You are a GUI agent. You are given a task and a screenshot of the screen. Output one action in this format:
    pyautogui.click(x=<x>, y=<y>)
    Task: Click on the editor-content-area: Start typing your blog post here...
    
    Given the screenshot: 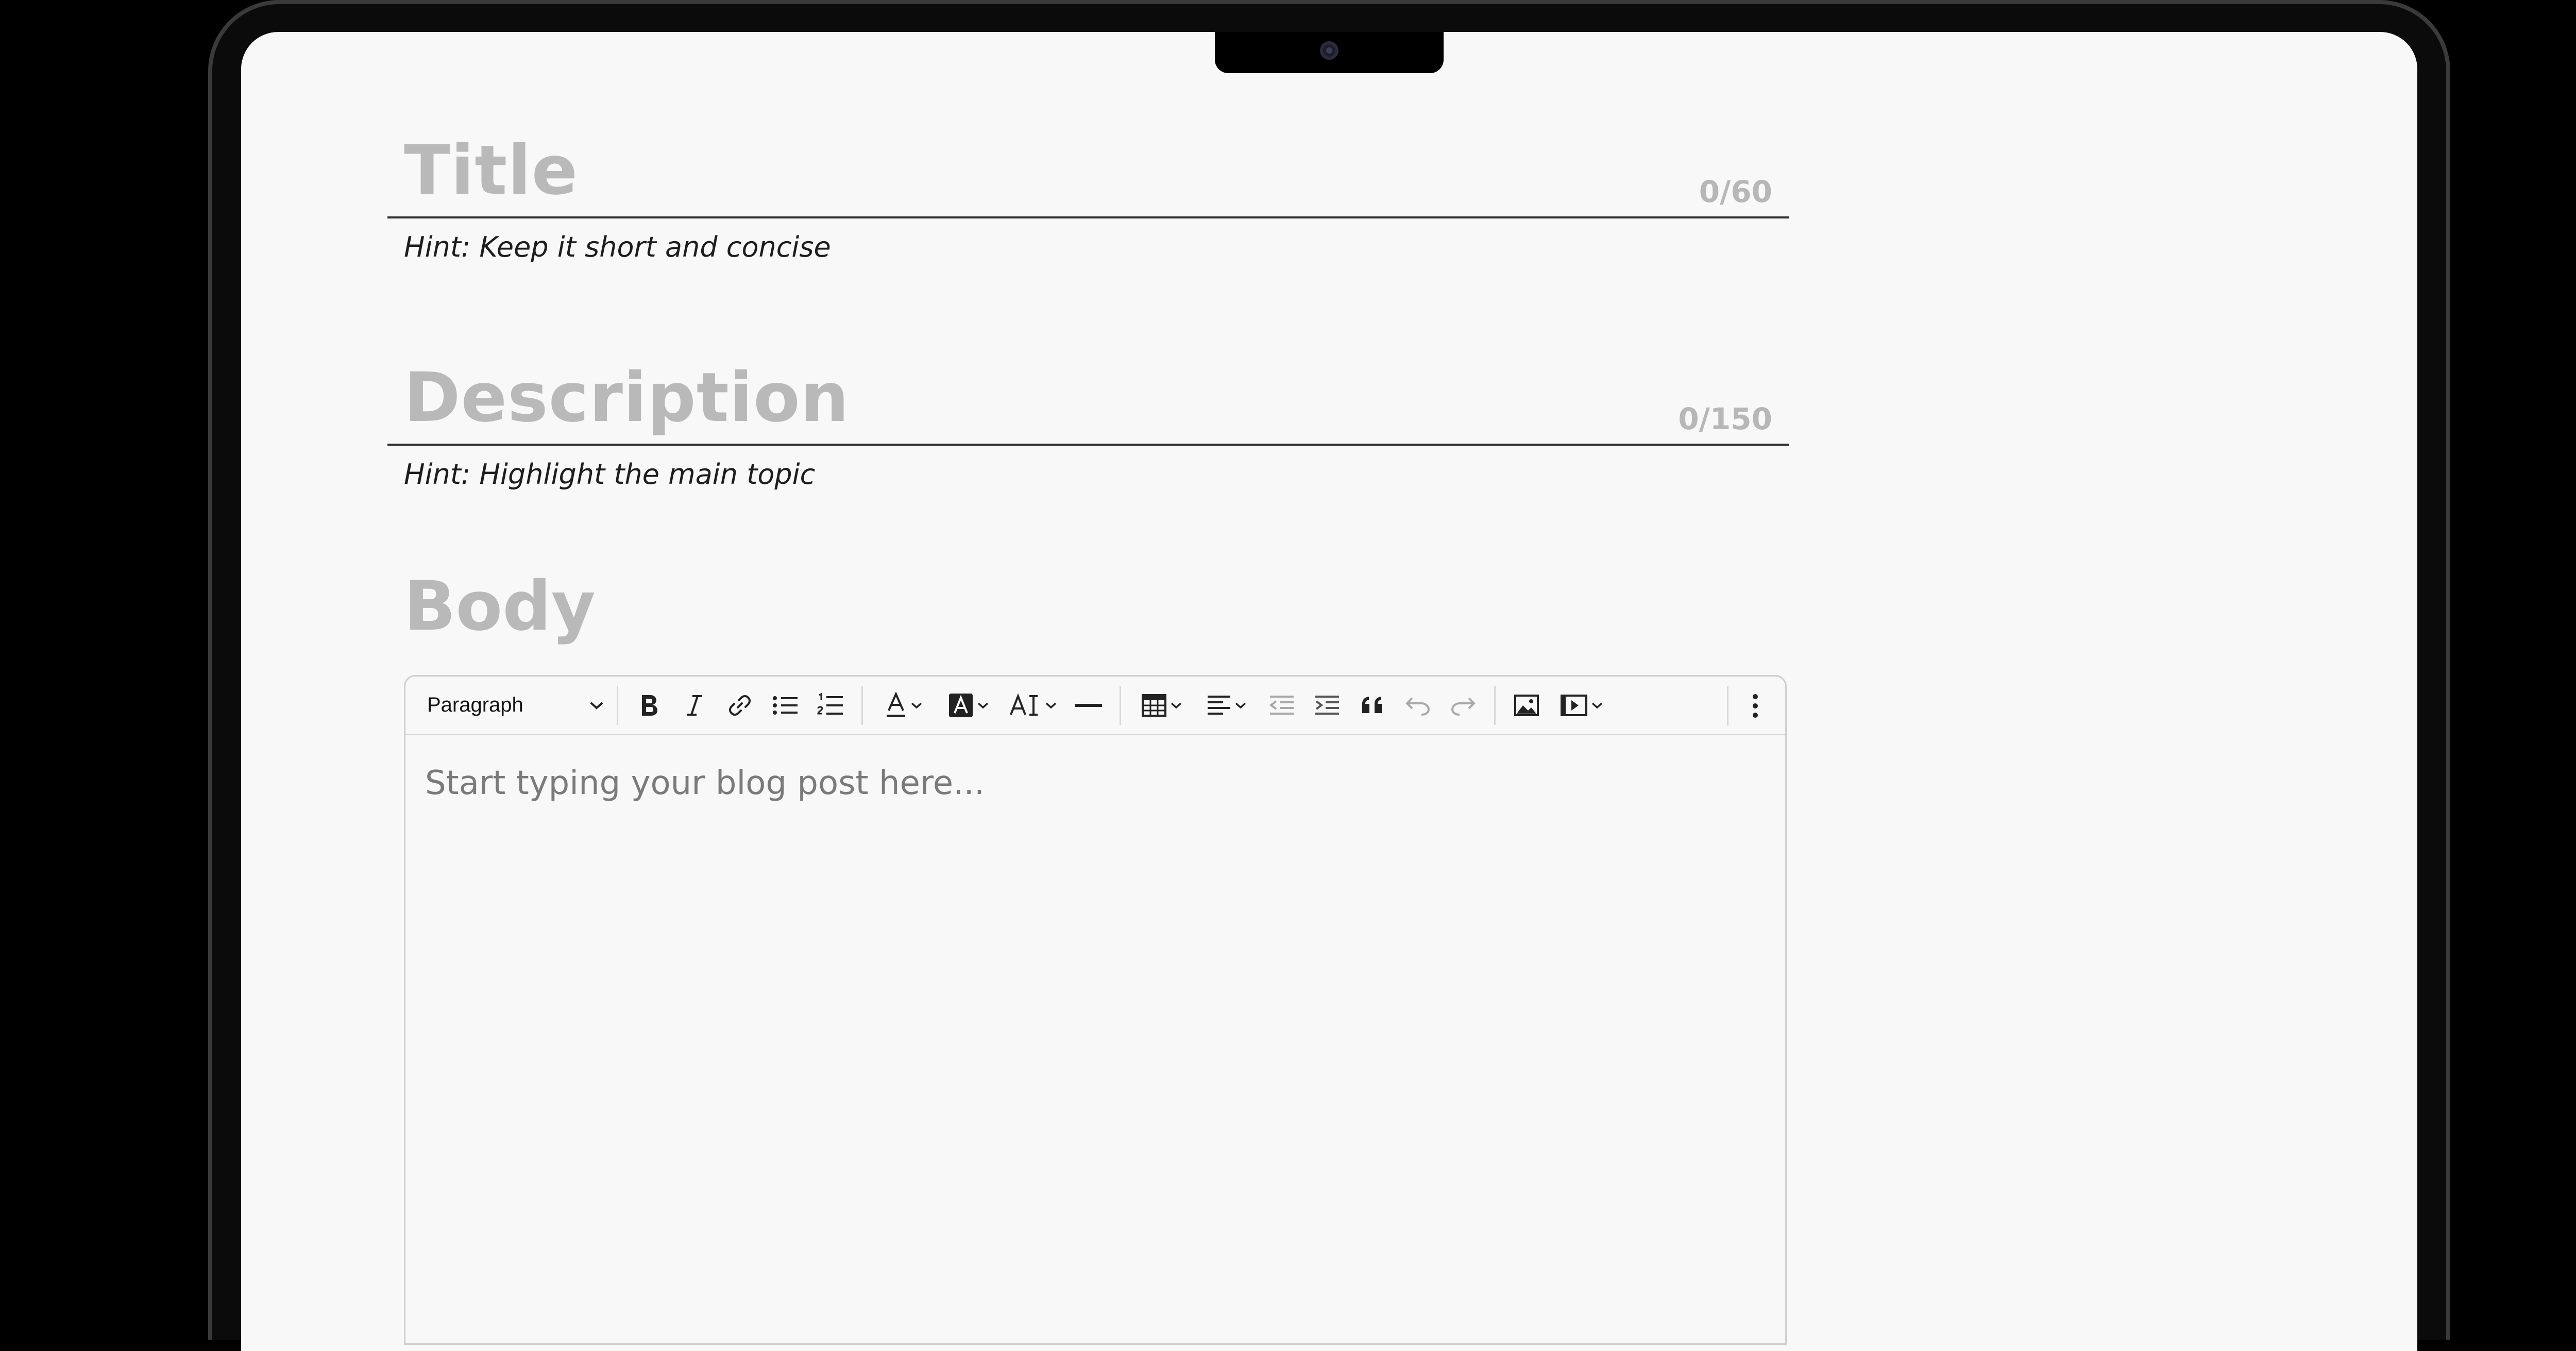 What is the action you would take?
    pyautogui.click(x=1095, y=768)
    